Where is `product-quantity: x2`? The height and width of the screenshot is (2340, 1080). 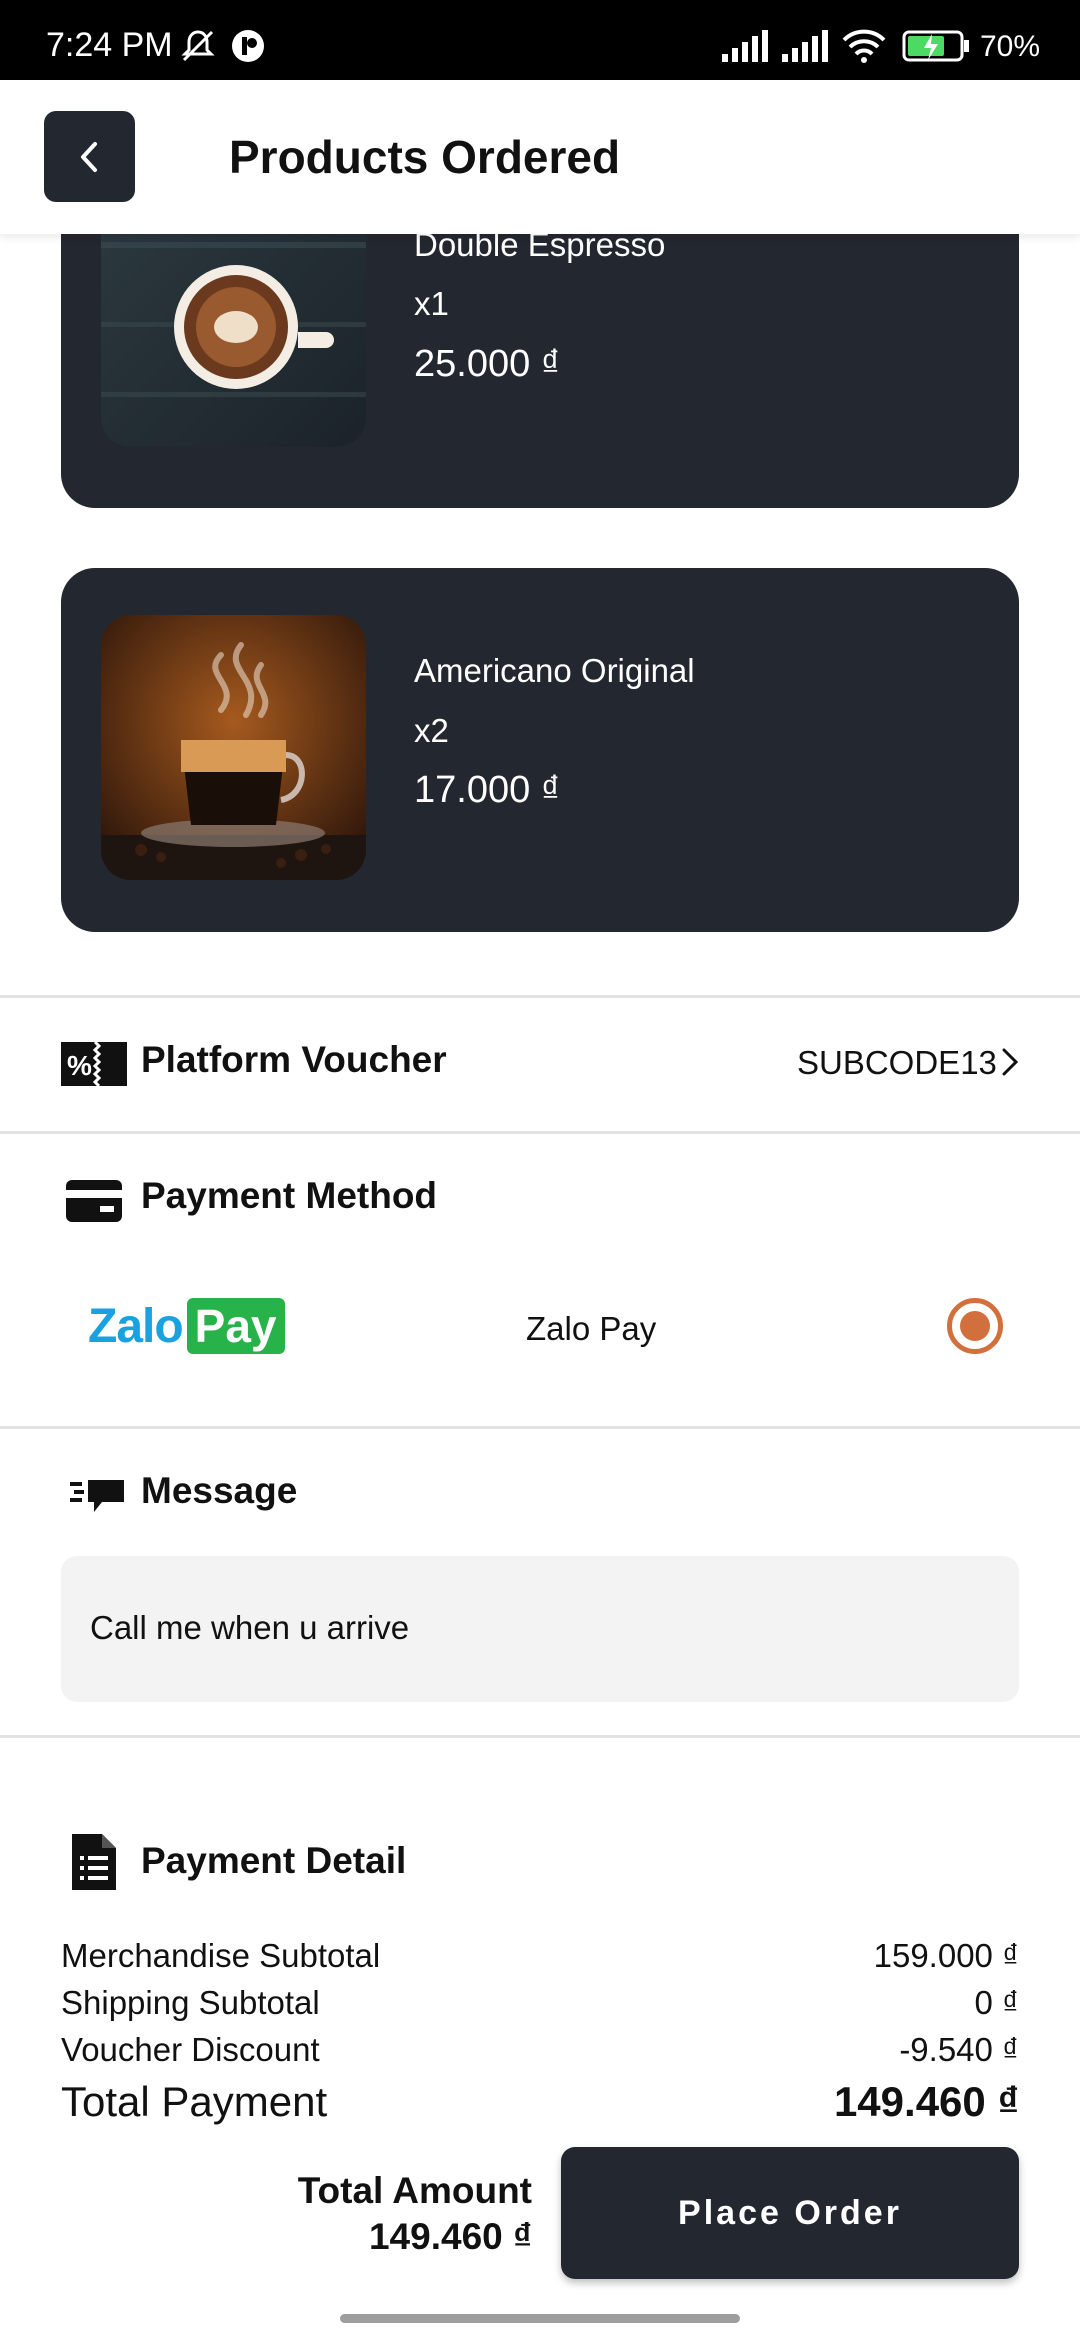
product-quantity: x2 is located at coordinates (431, 730).